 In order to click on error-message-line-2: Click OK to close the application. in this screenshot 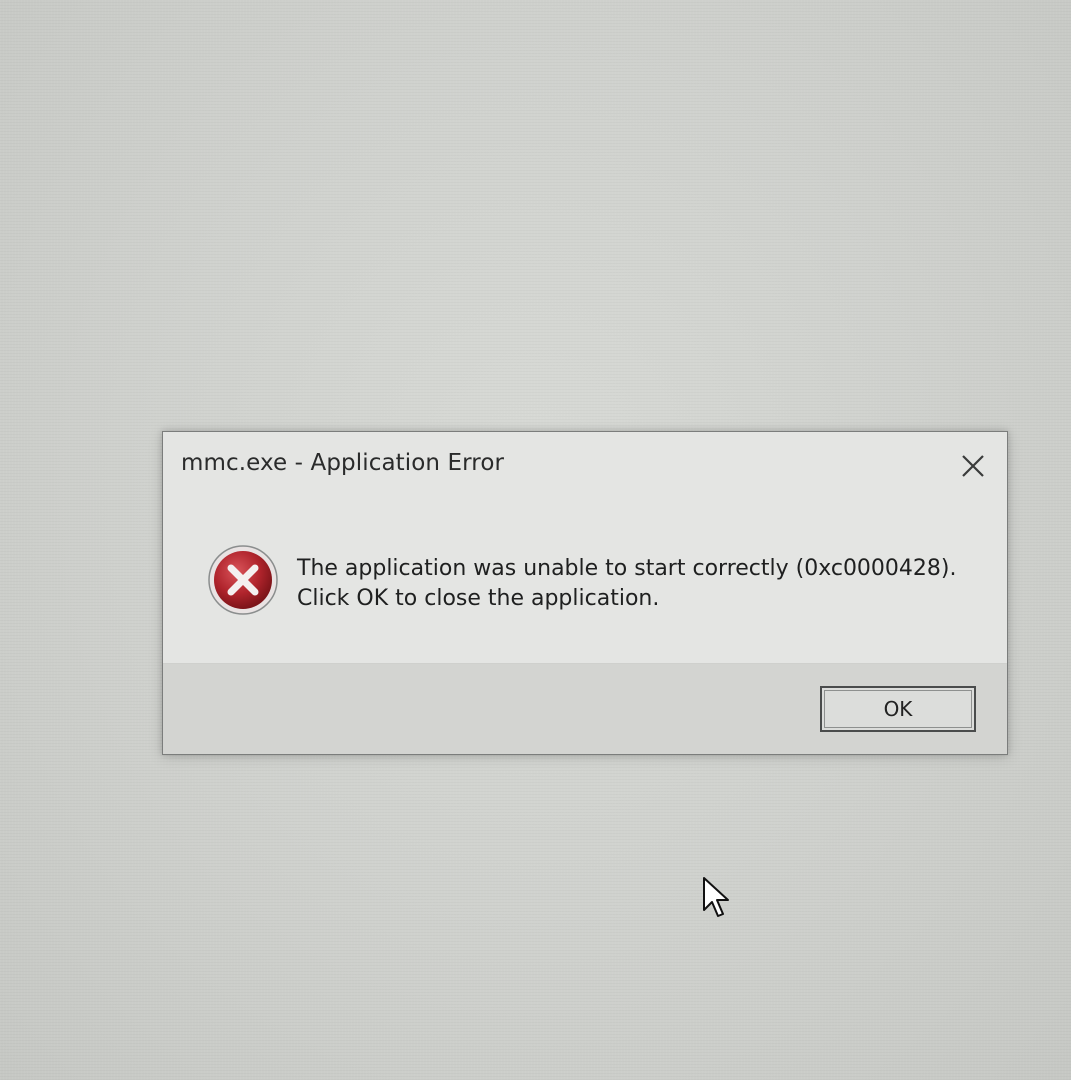, I will do `click(478, 598)`.